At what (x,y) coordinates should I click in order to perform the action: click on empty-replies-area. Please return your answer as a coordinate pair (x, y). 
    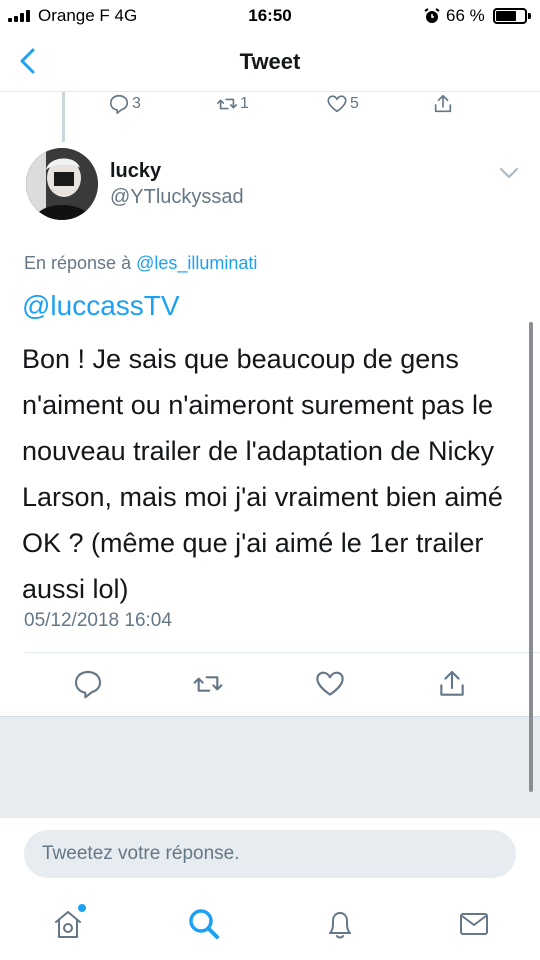
    Looking at the image, I should click on (270, 767).